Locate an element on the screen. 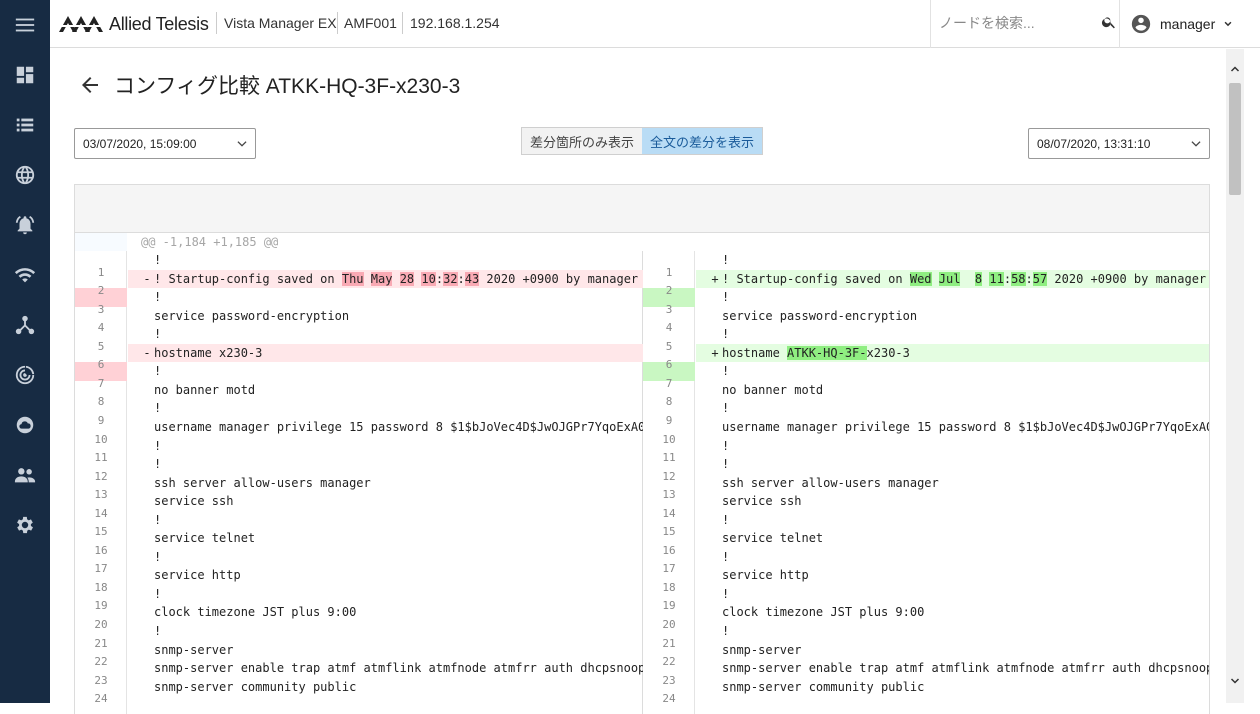 Image resolution: width=1260 pixels, height=714 pixels. diff-line: 24 is located at coordinates (359, 703).